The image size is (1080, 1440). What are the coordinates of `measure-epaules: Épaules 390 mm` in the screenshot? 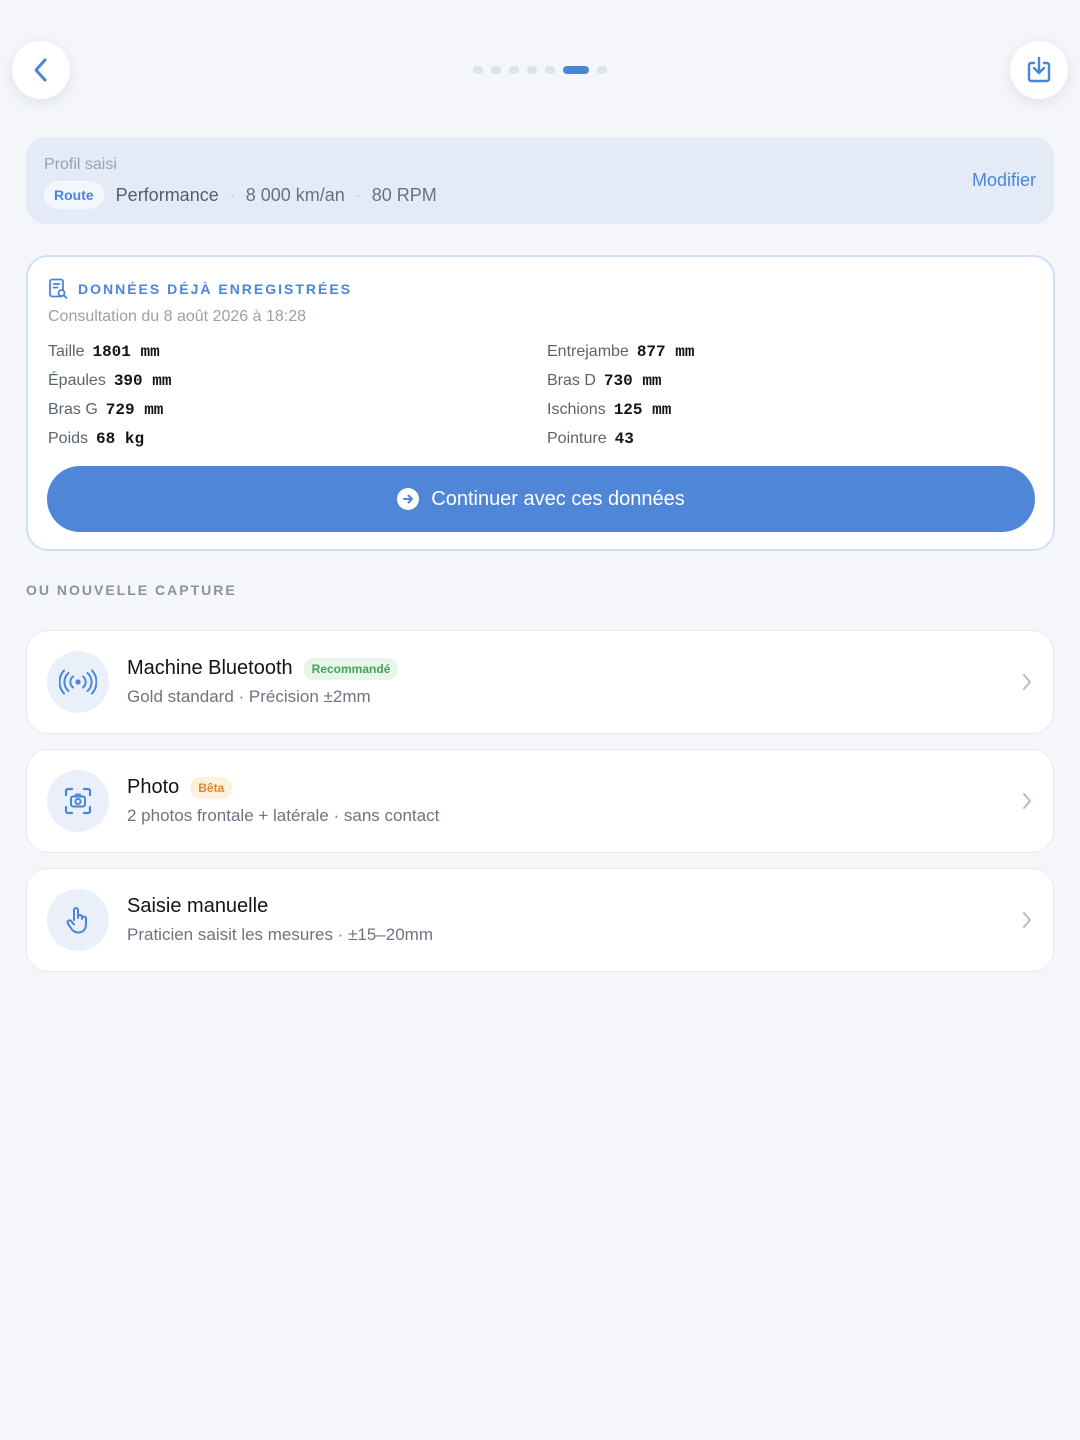 It's located at (109, 381).